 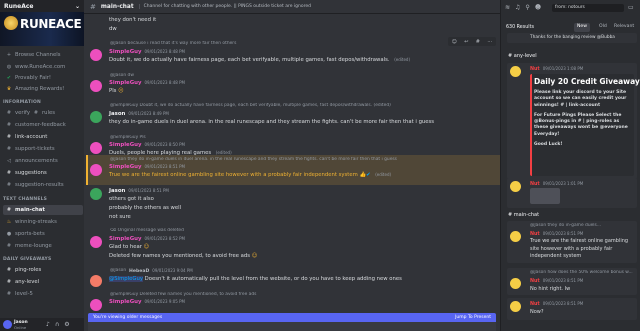 What do you see at coordinates (77, 6) in the screenshot?
I see `chevron-down-icon: ⌄` at bounding box center [77, 6].